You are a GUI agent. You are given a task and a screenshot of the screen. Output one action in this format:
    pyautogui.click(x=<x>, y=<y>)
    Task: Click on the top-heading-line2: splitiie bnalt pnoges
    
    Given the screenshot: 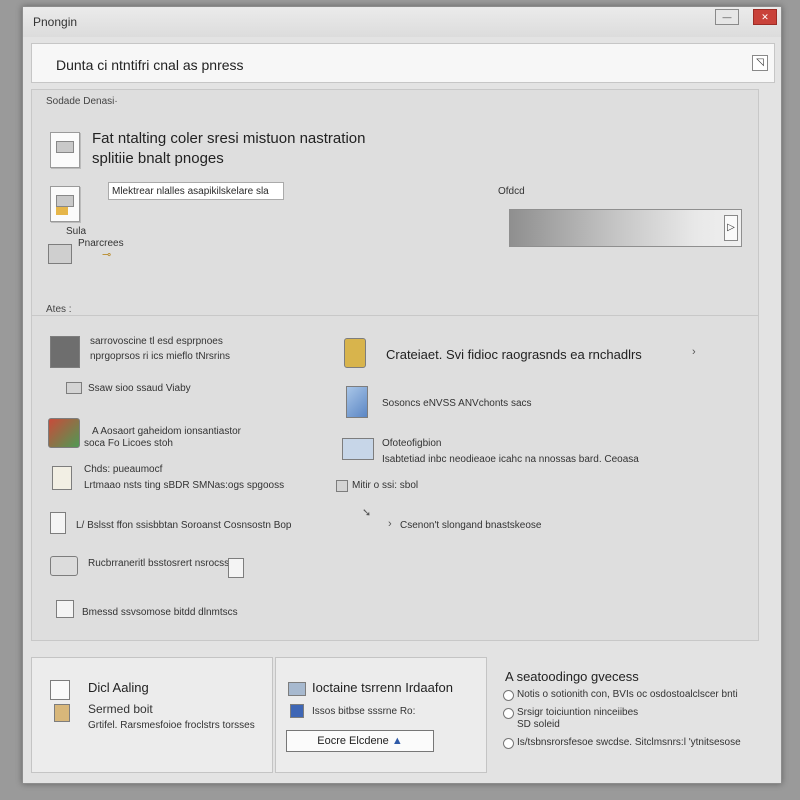 What is the action you would take?
    pyautogui.click(x=158, y=158)
    